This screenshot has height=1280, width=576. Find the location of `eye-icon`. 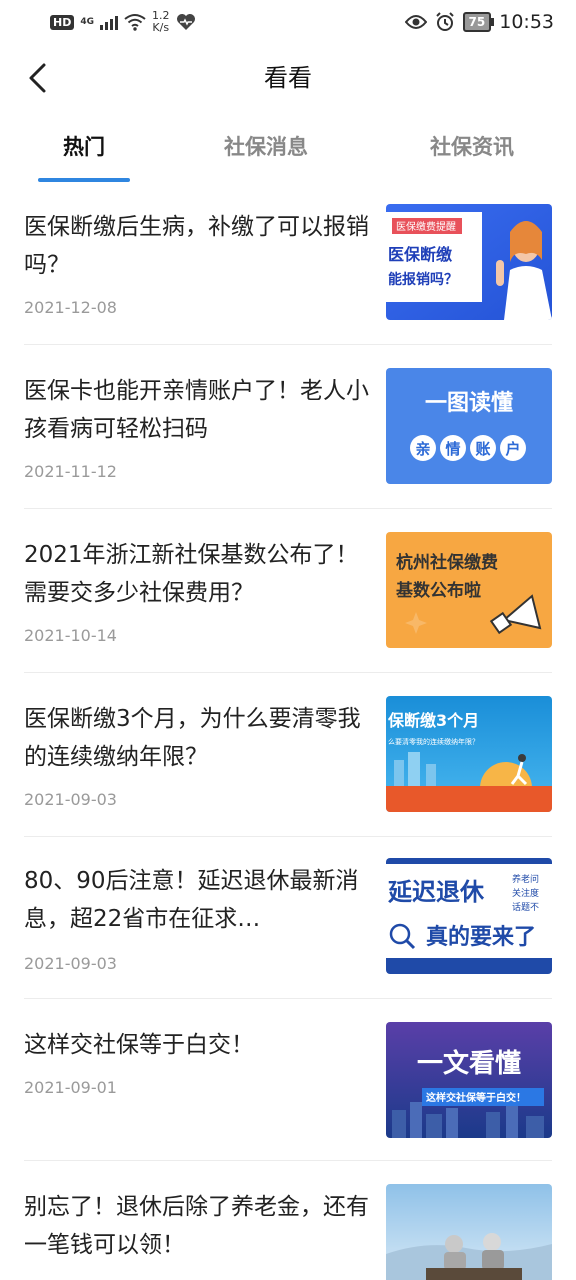

eye-icon is located at coordinates (415, 22).